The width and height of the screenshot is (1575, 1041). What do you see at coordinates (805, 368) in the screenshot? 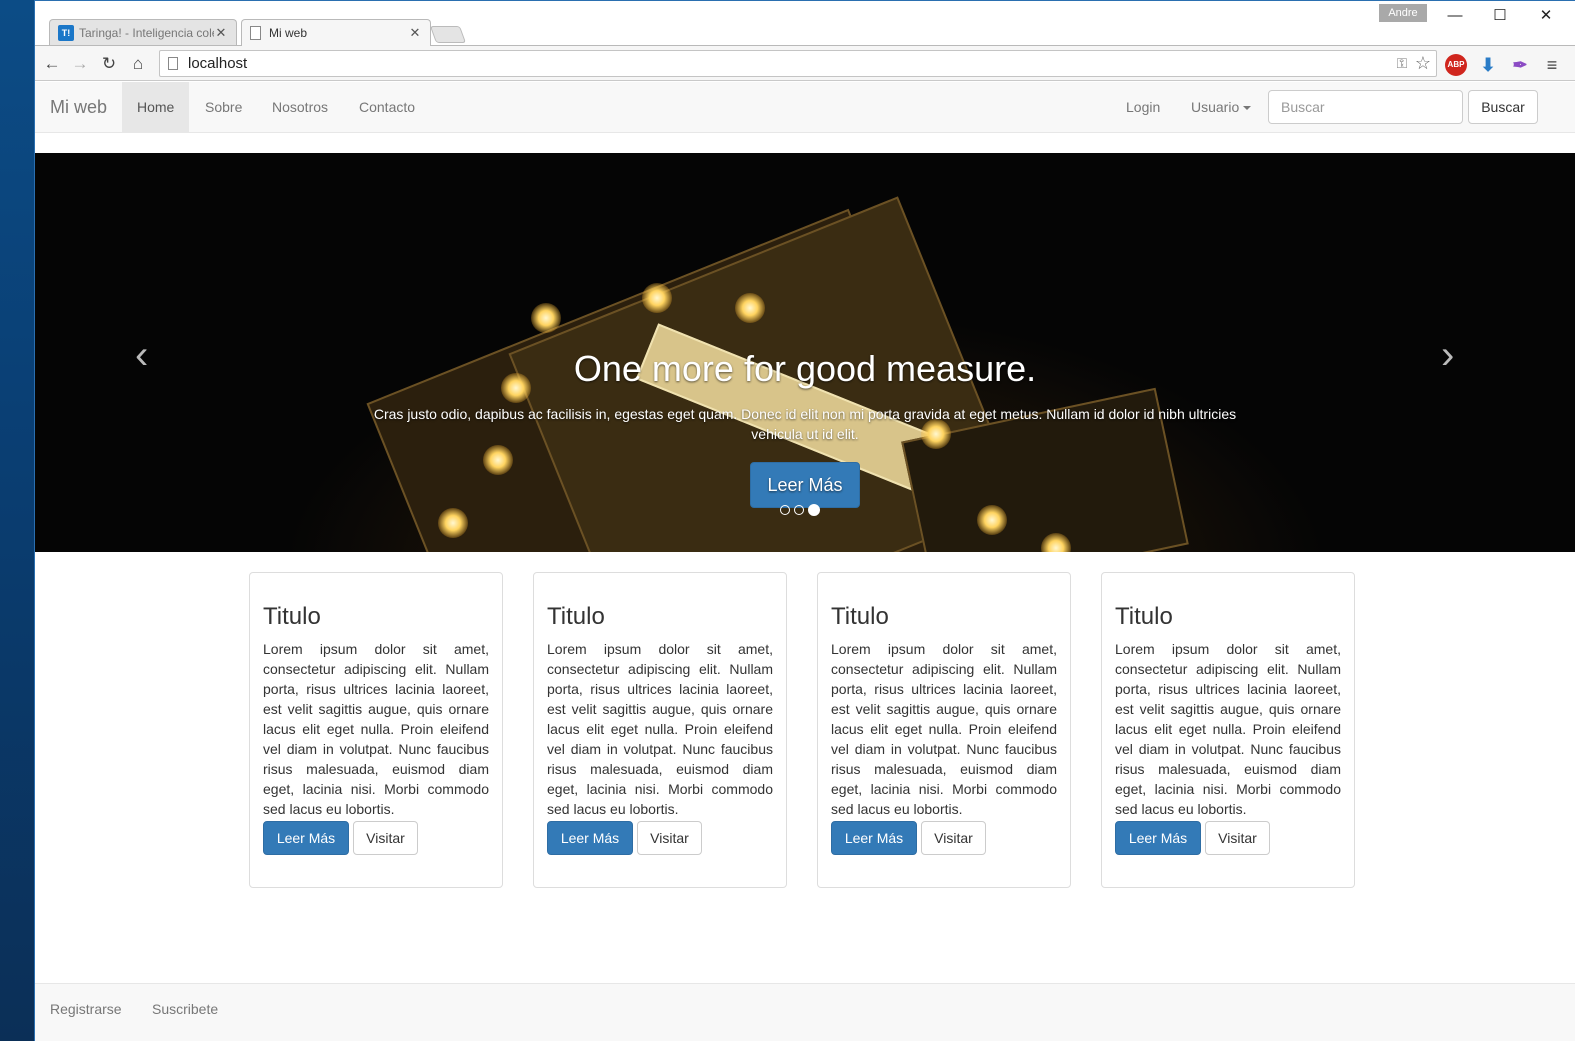
I see `carousel-heading: One more for good measure.` at bounding box center [805, 368].